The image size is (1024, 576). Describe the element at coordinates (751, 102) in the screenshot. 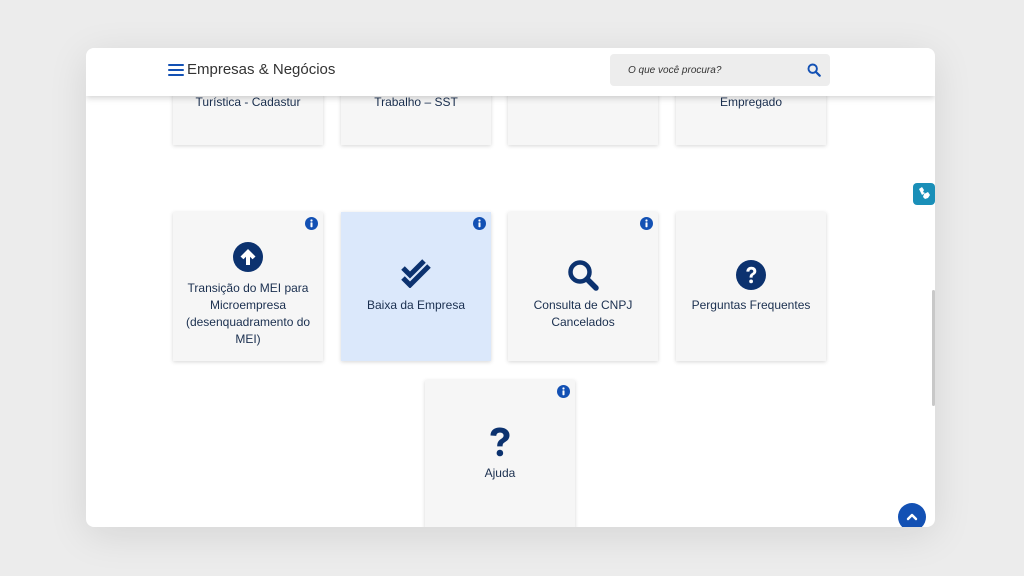

I see `card-label: Empregado` at that location.